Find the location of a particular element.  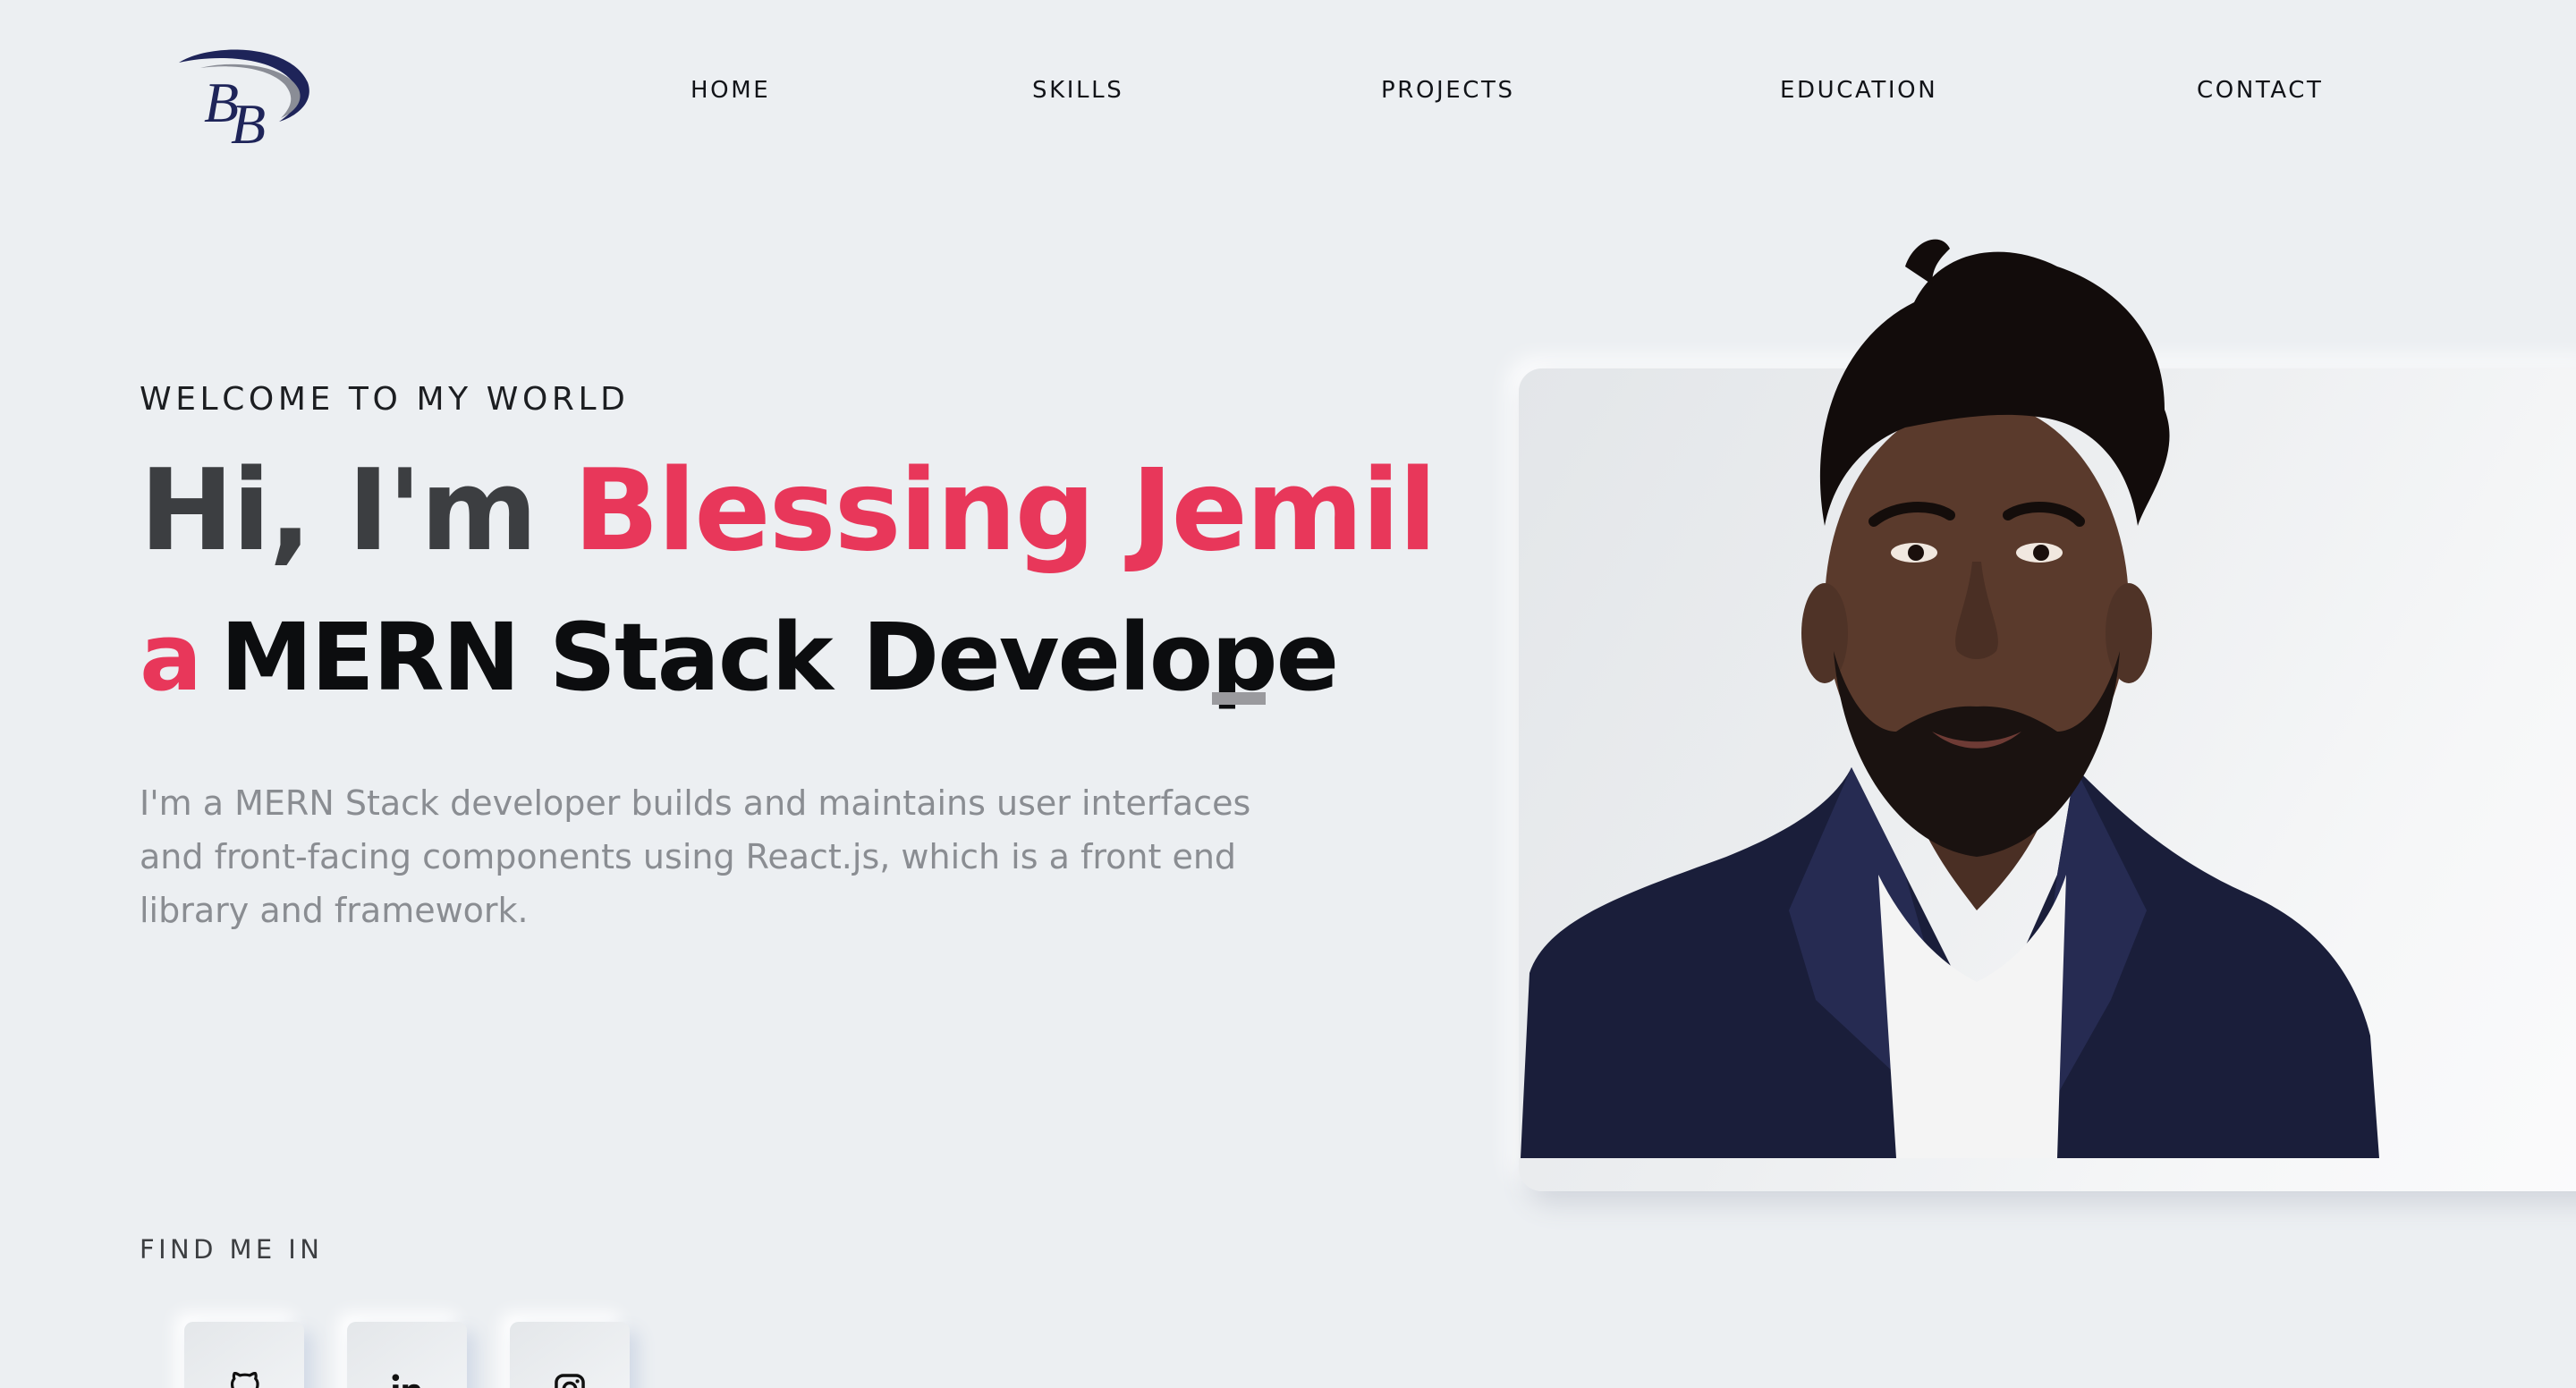

hero-name: Blessing Jemil is located at coordinates (1005, 510).